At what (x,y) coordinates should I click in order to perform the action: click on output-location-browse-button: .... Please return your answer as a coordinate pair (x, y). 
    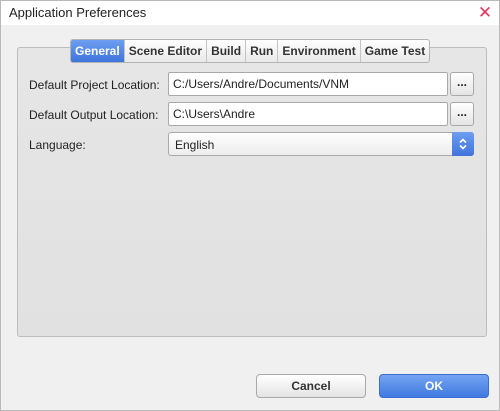
    Looking at the image, I should click on (462, 114).